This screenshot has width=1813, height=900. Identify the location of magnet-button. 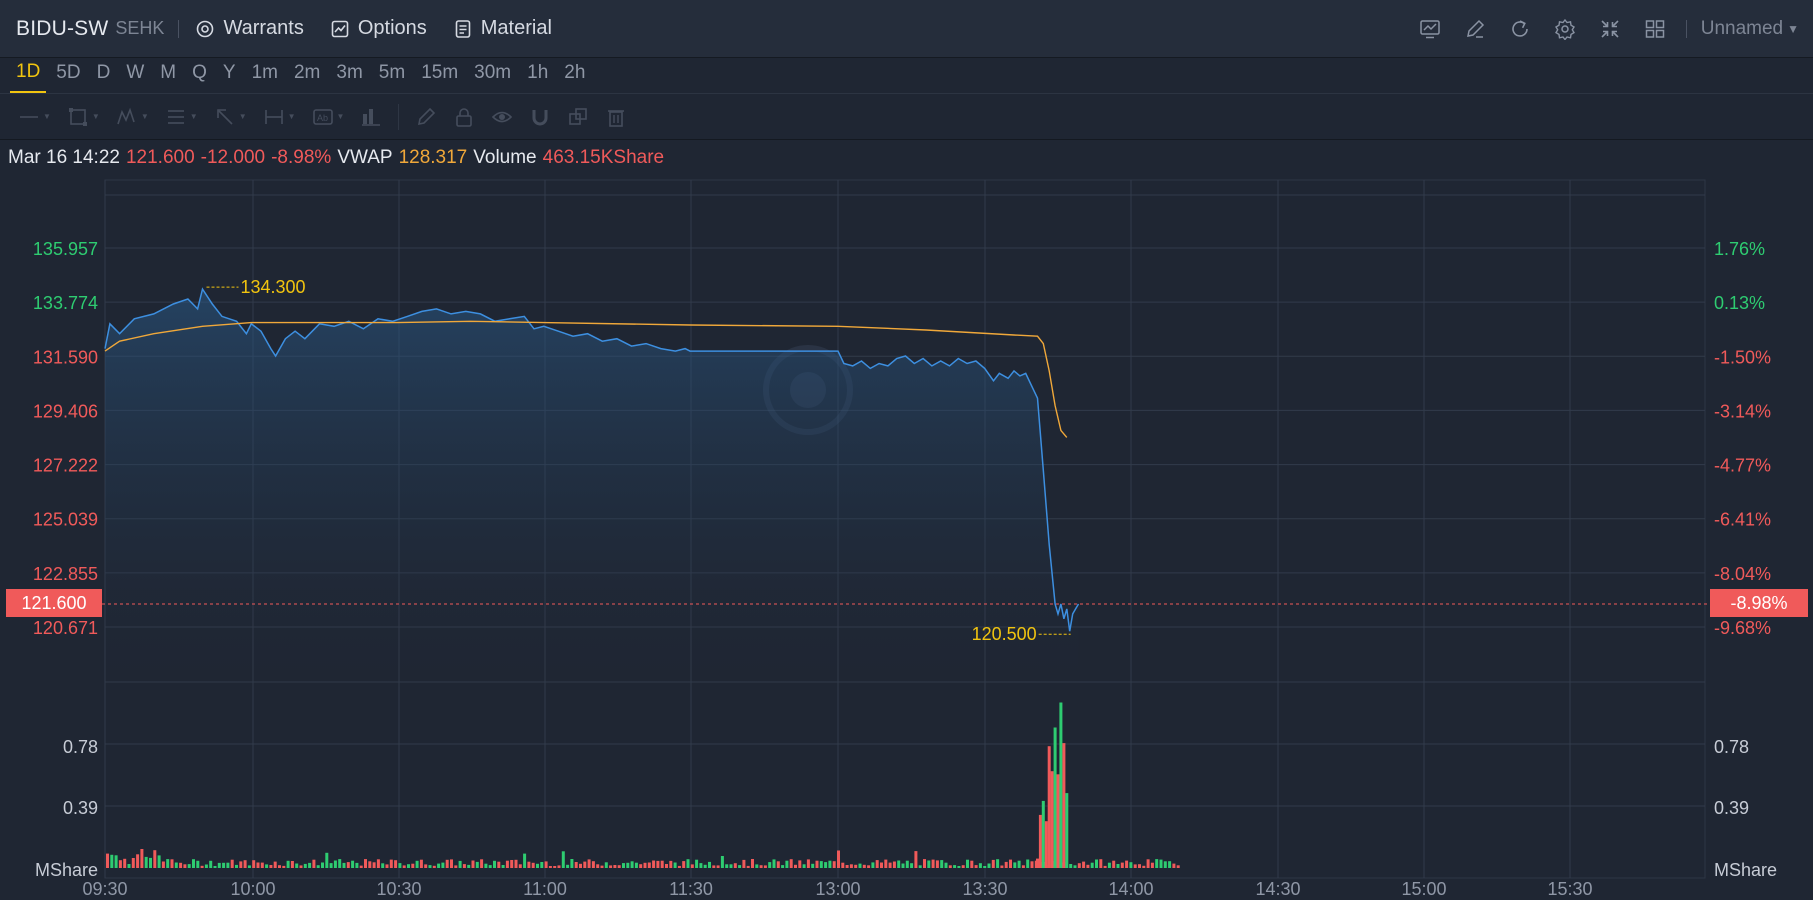
(540, 117).